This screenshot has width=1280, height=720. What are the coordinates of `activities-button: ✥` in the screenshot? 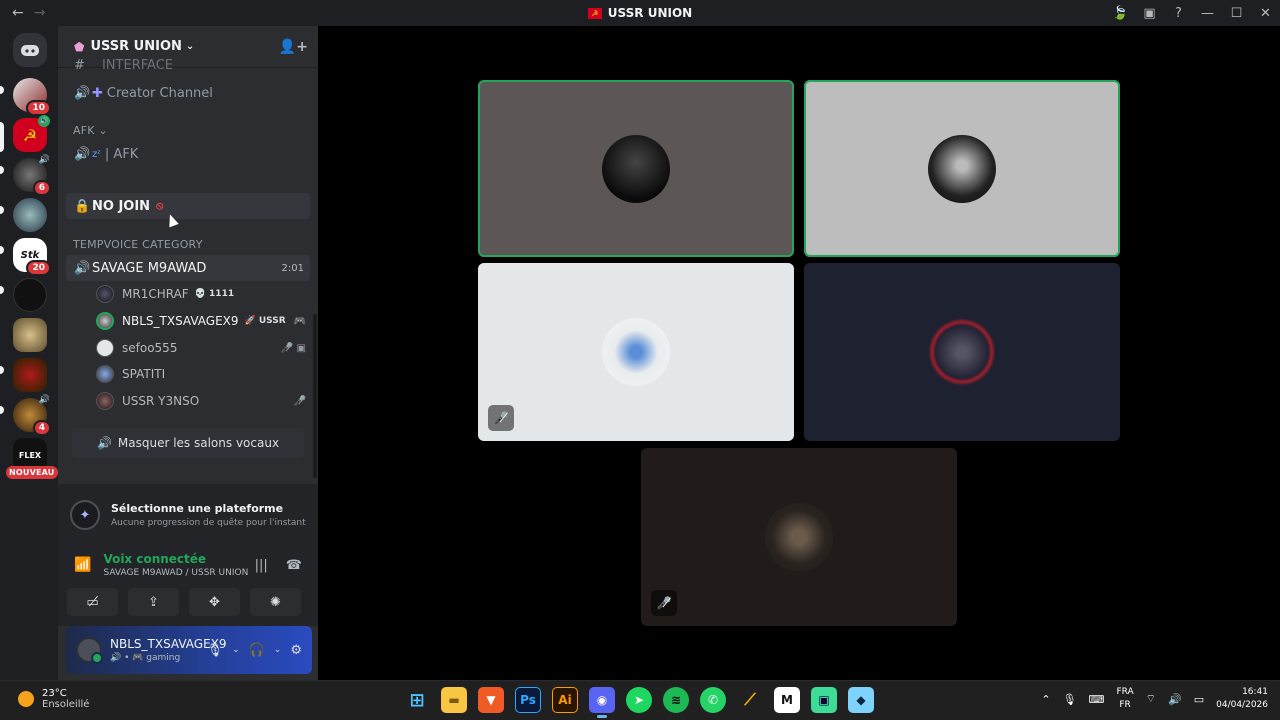 It's located at (214, 602).